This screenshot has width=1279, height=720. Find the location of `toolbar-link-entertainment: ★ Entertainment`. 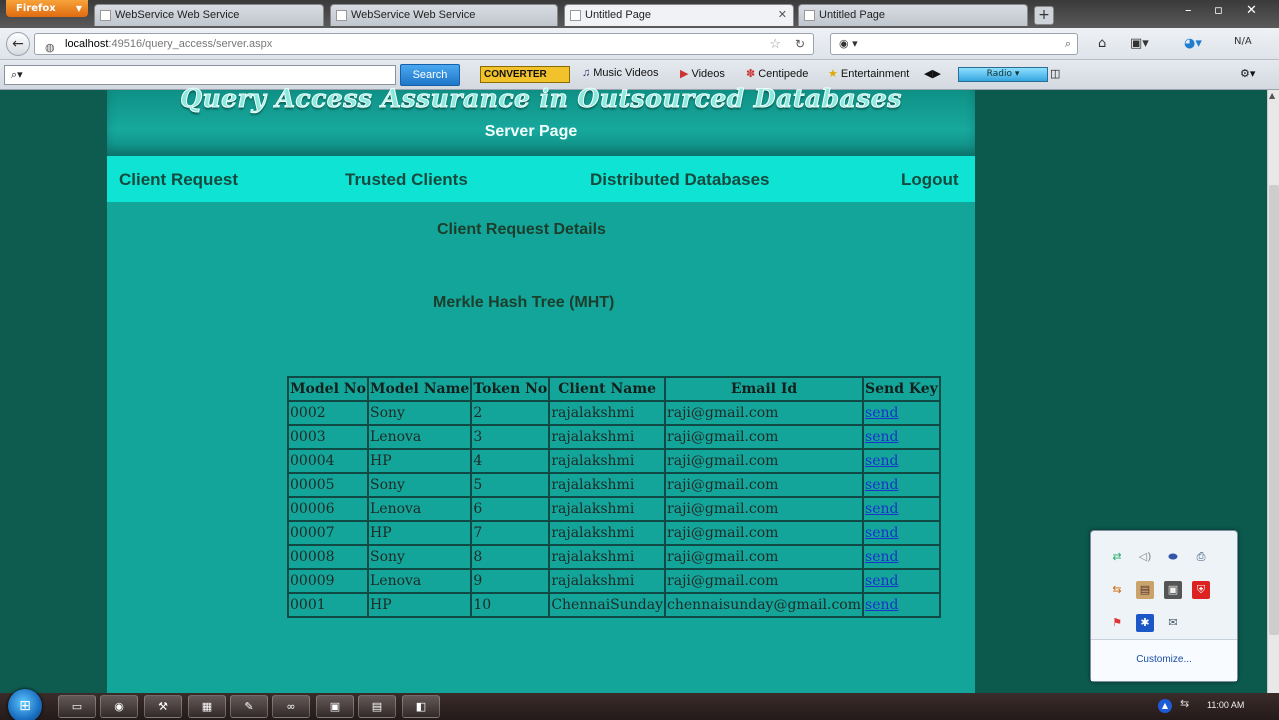

toolbar-link-entertainment: ★ Entertainment is located at coordinates (868, 73).